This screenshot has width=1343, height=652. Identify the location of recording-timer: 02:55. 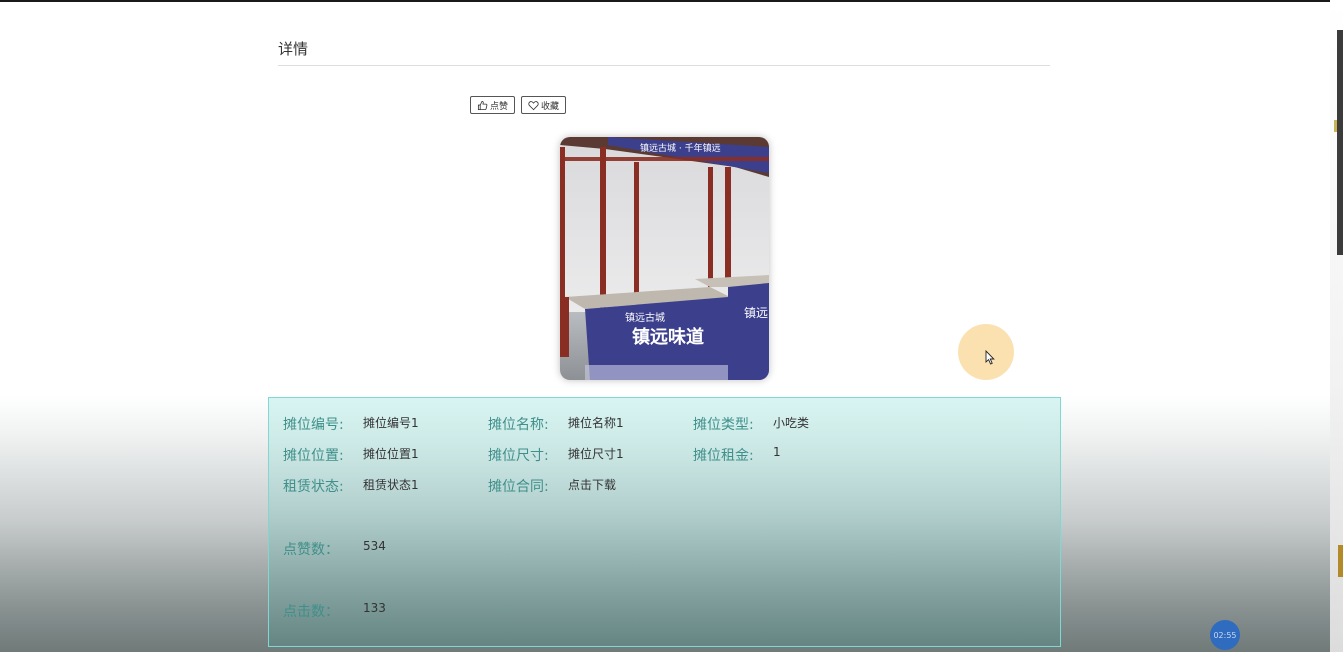
(1225, 635).